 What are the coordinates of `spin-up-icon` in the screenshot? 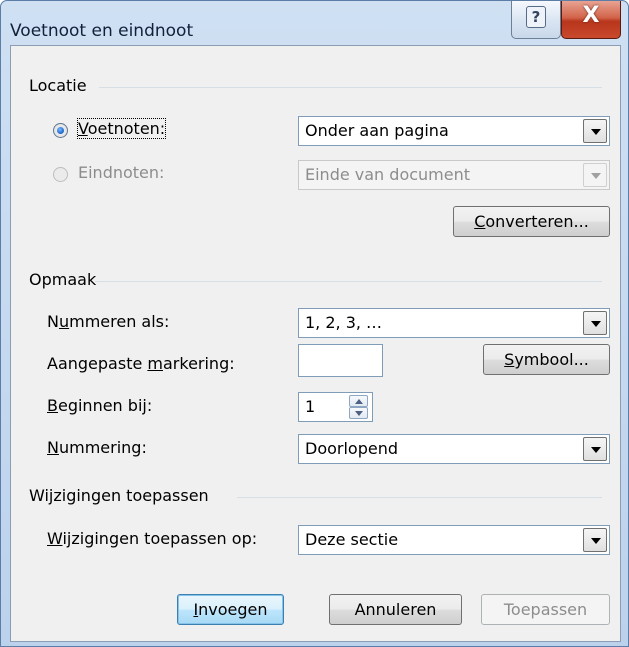 It's located at (358, 401).